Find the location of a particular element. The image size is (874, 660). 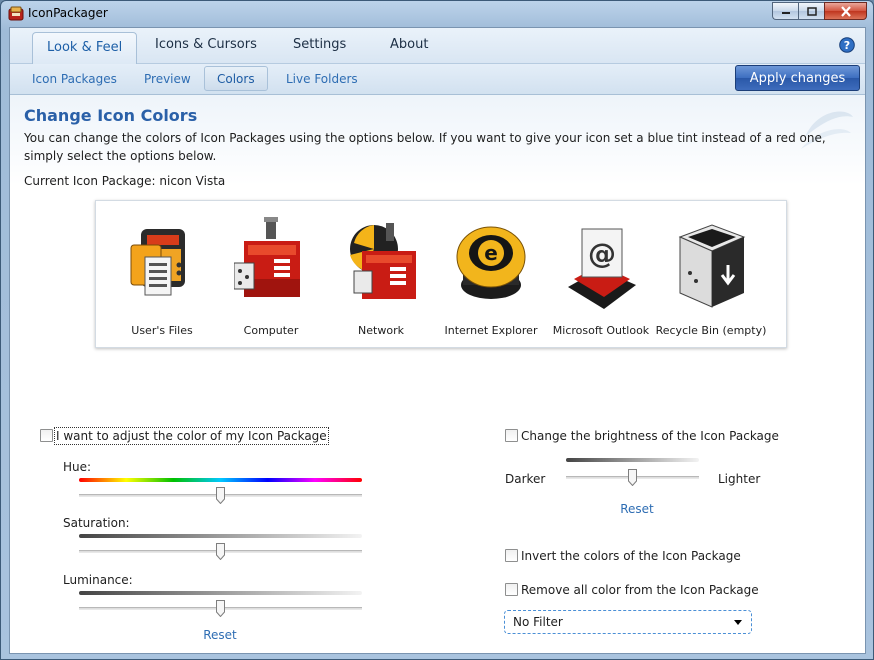

maximize-button is located at coordinates (811, 11).